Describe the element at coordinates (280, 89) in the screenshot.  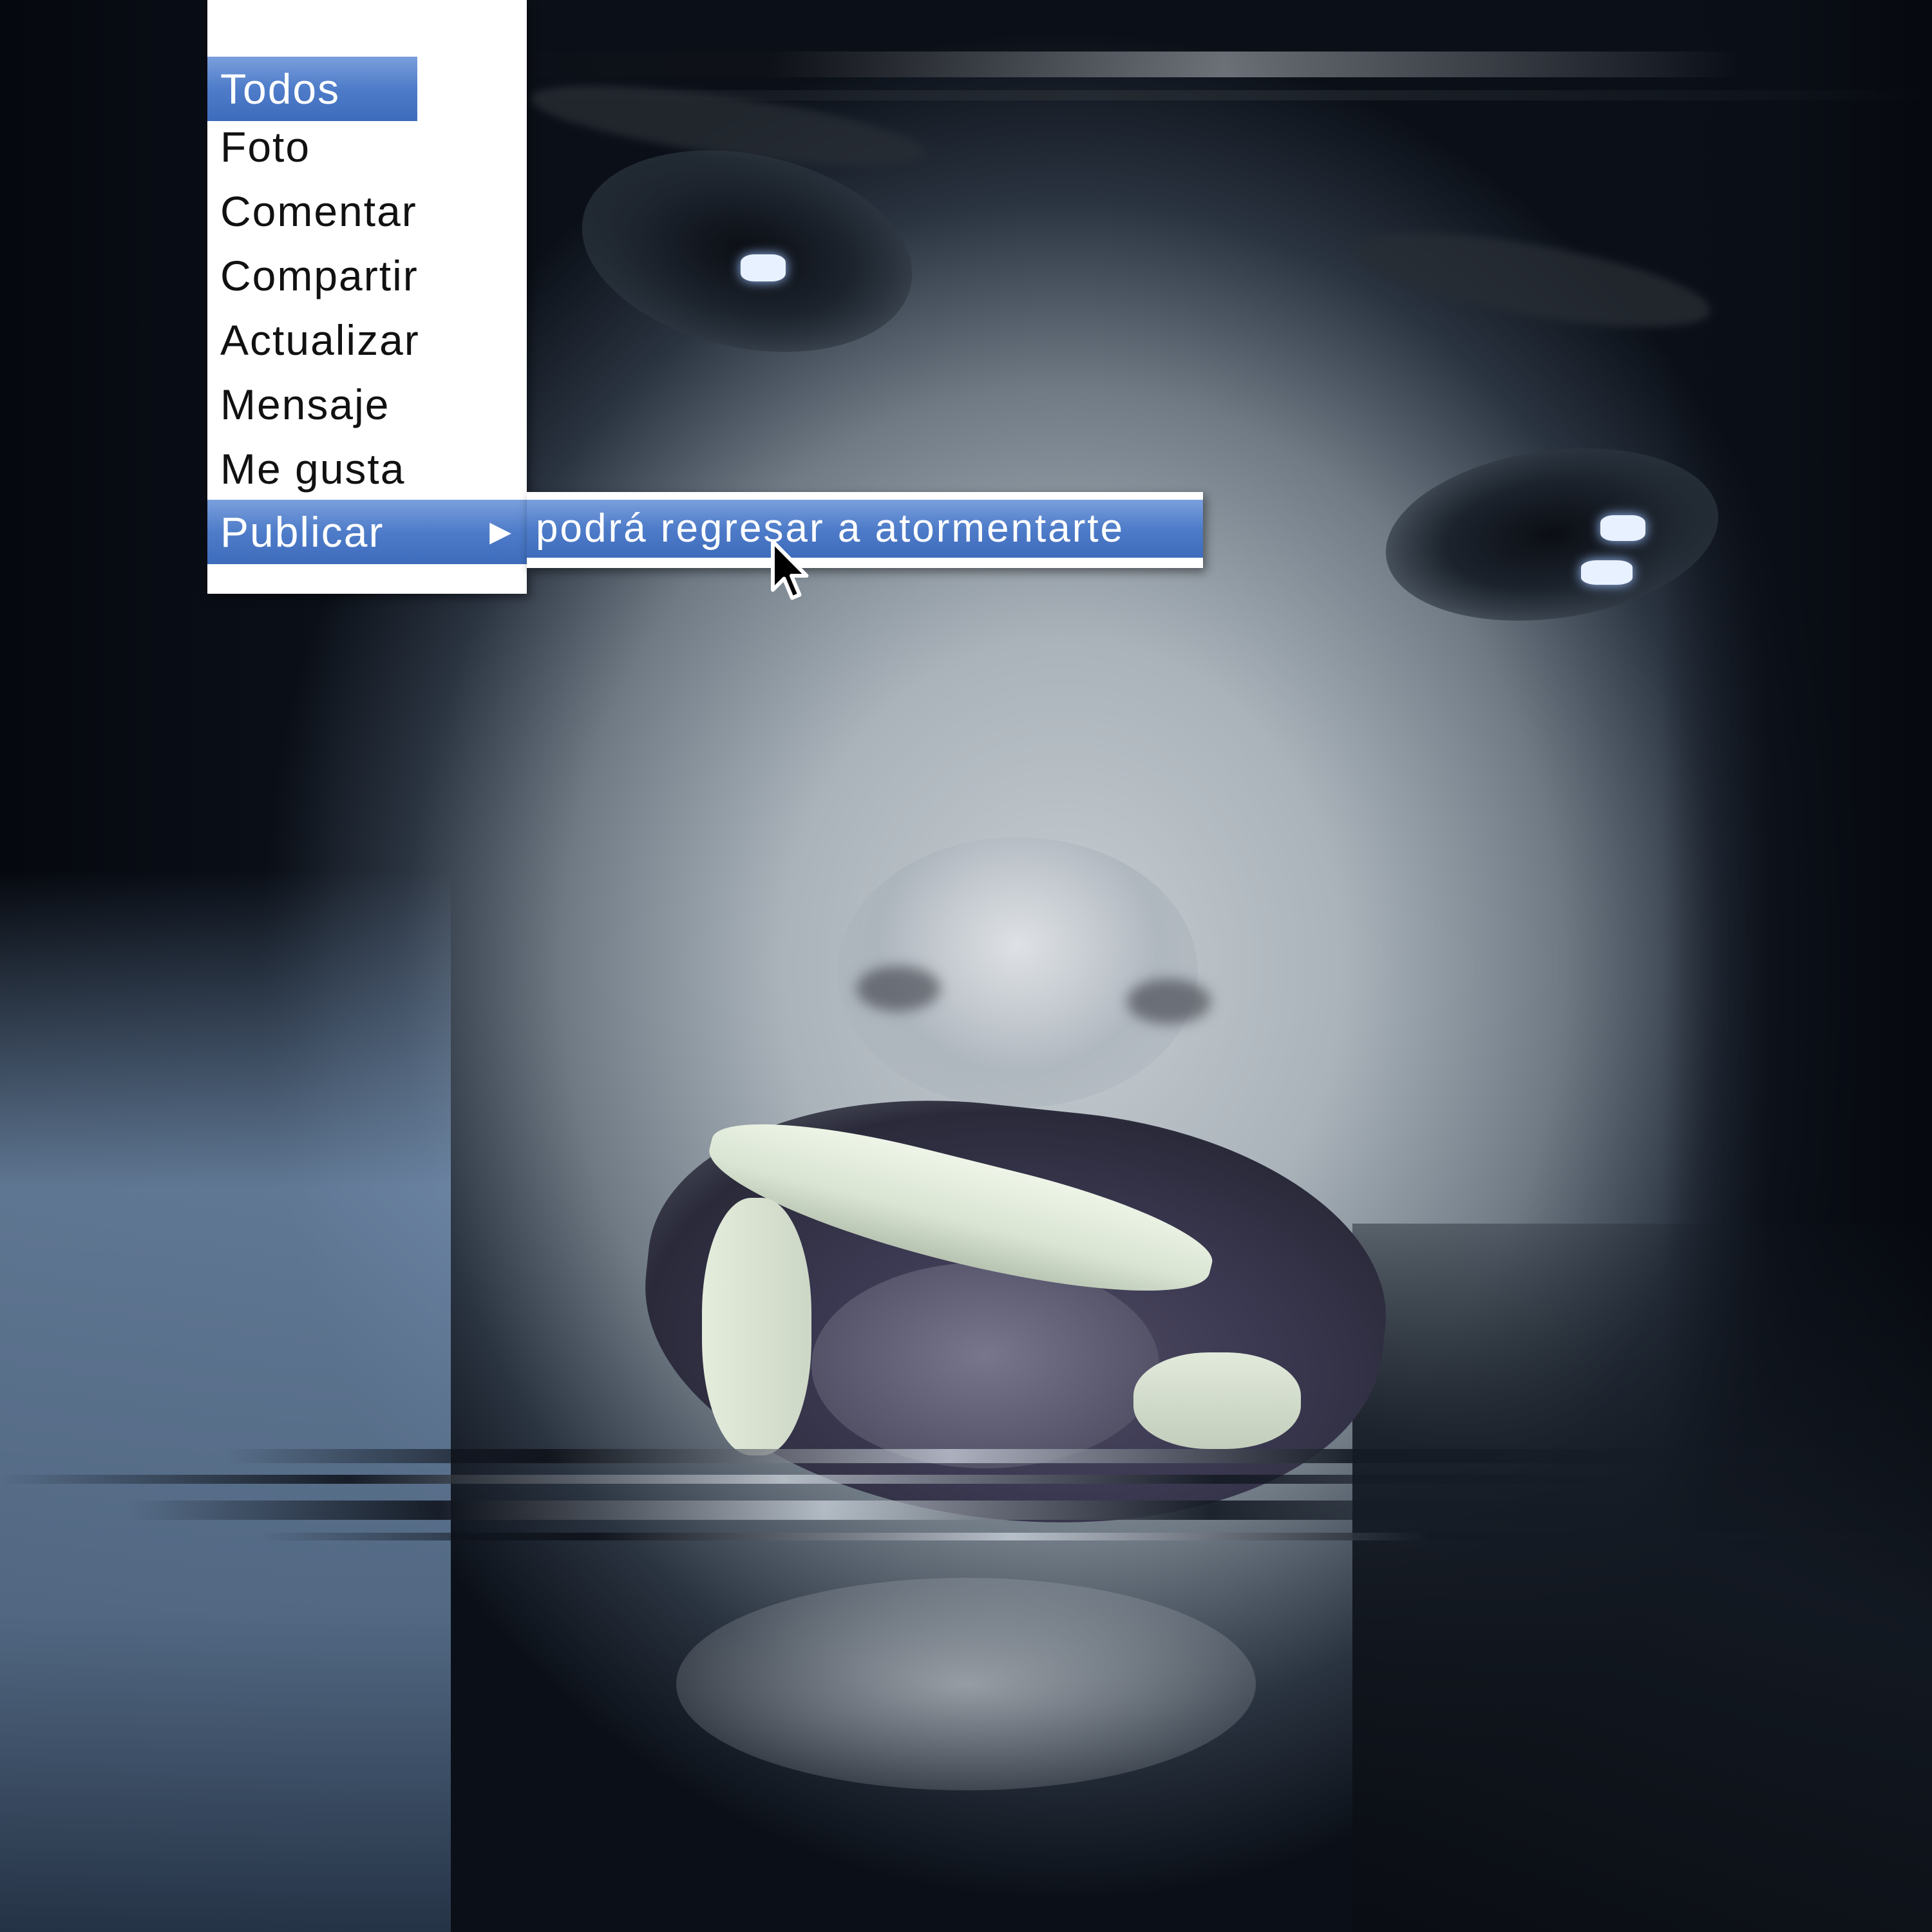
I see `menu-item-label: Todos` at that location.